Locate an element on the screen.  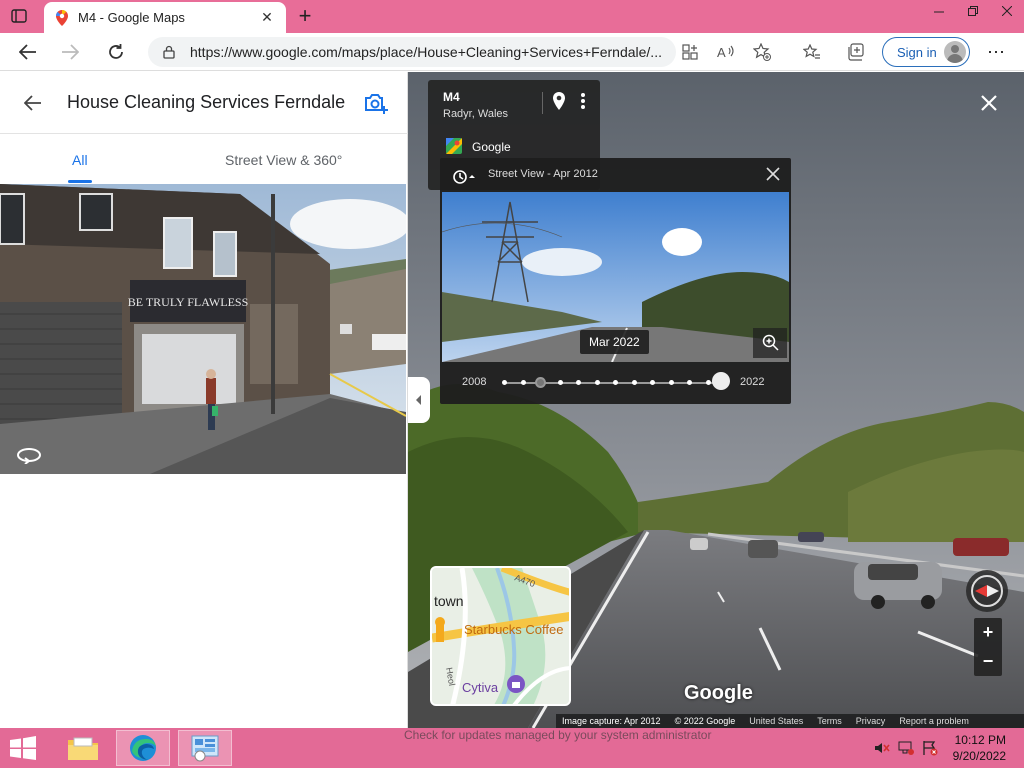
system-clock: 10:12 PM 9/20/2022 is located at coordinates (979, 748).